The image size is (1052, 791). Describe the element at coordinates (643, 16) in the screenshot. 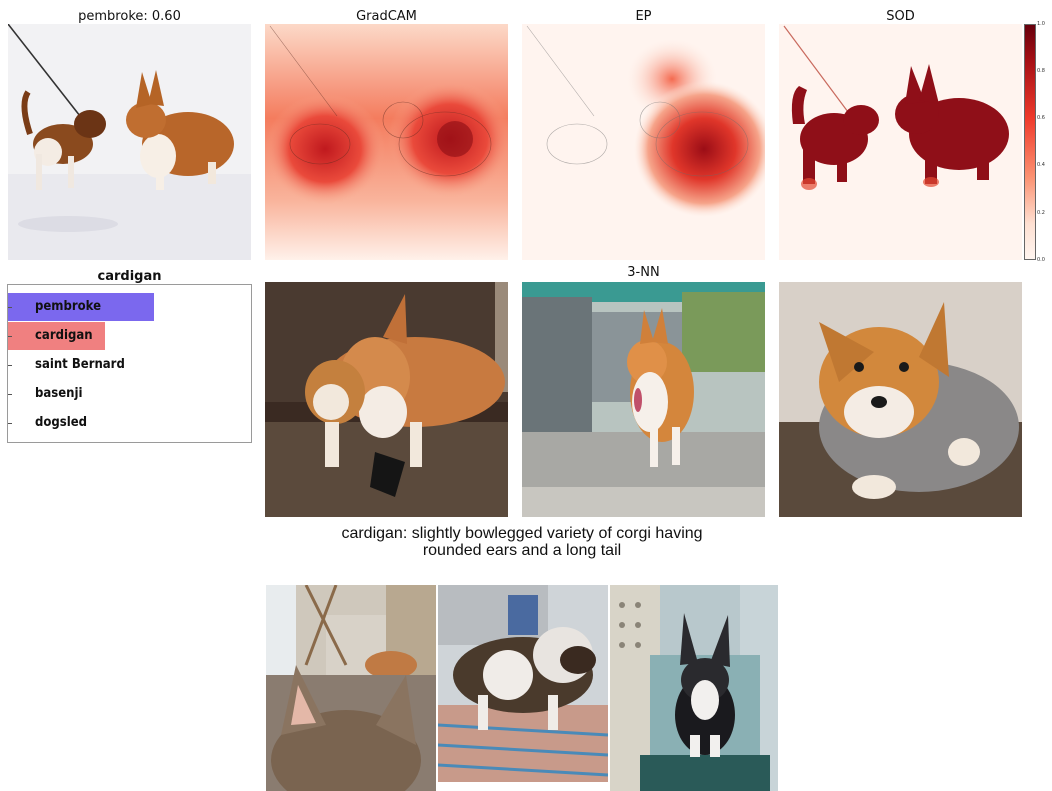

I see `ep-title: EP` at that location.